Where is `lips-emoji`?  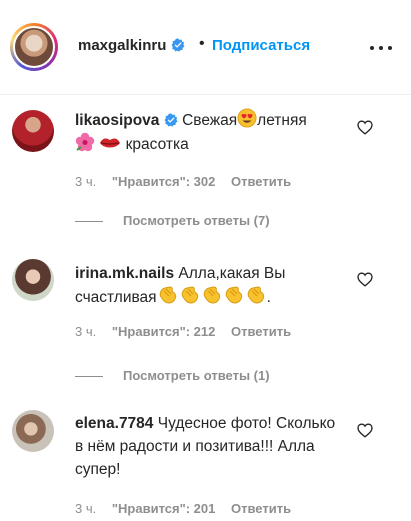 lips-emoji is located at coordinates (110, 143).